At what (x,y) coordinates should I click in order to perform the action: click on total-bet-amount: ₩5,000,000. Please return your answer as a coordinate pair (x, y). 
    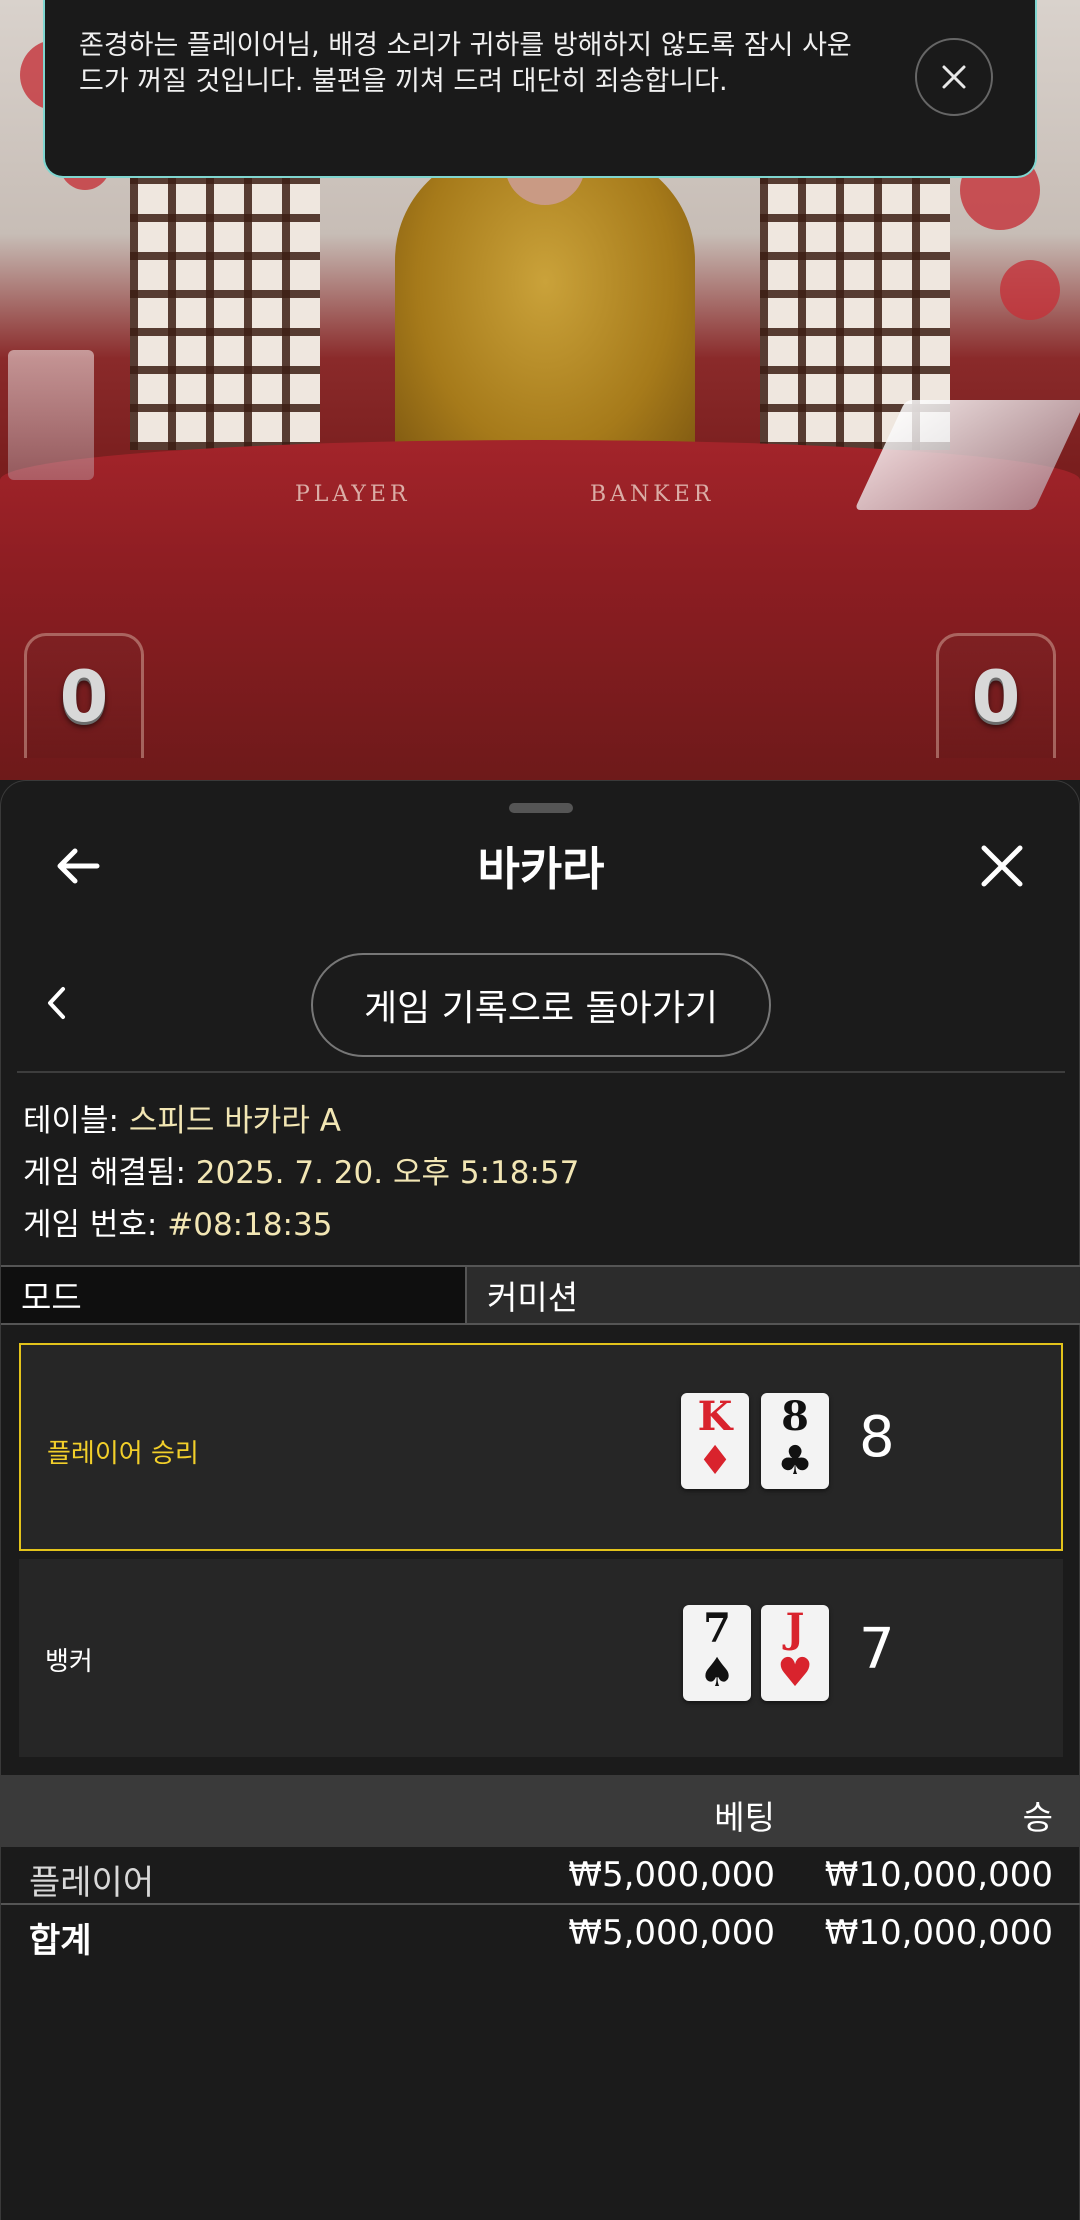
    Looking at the image, I should click on (671, 1933).